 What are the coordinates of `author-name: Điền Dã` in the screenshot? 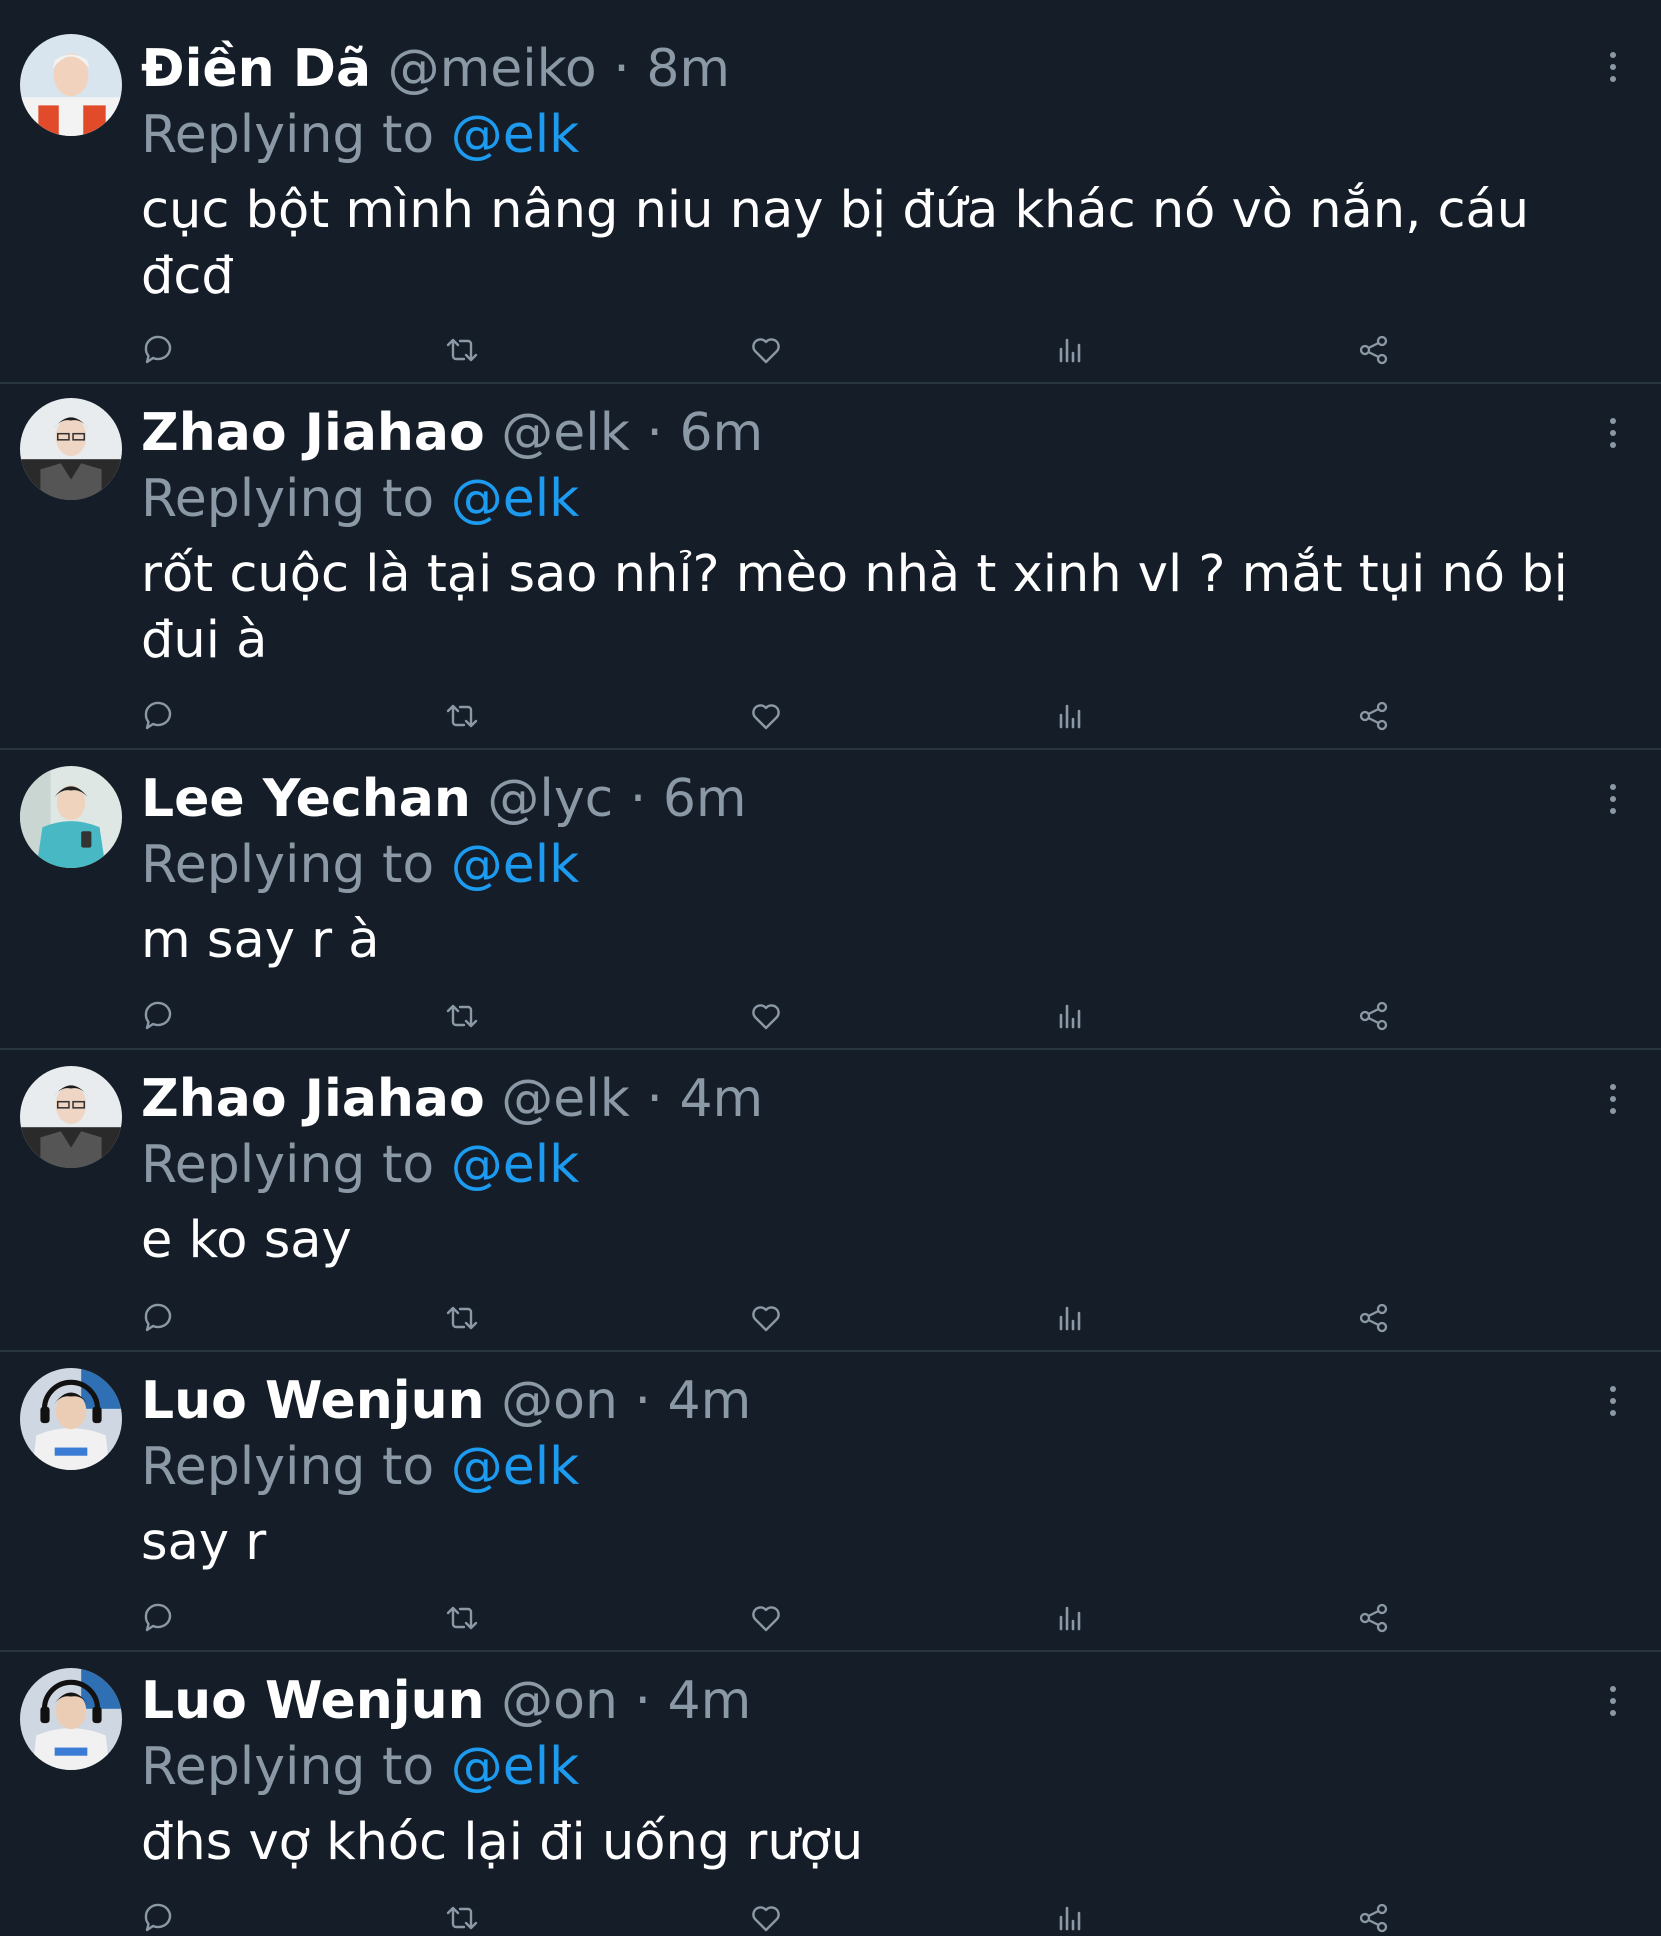 It's located at (256, 69).